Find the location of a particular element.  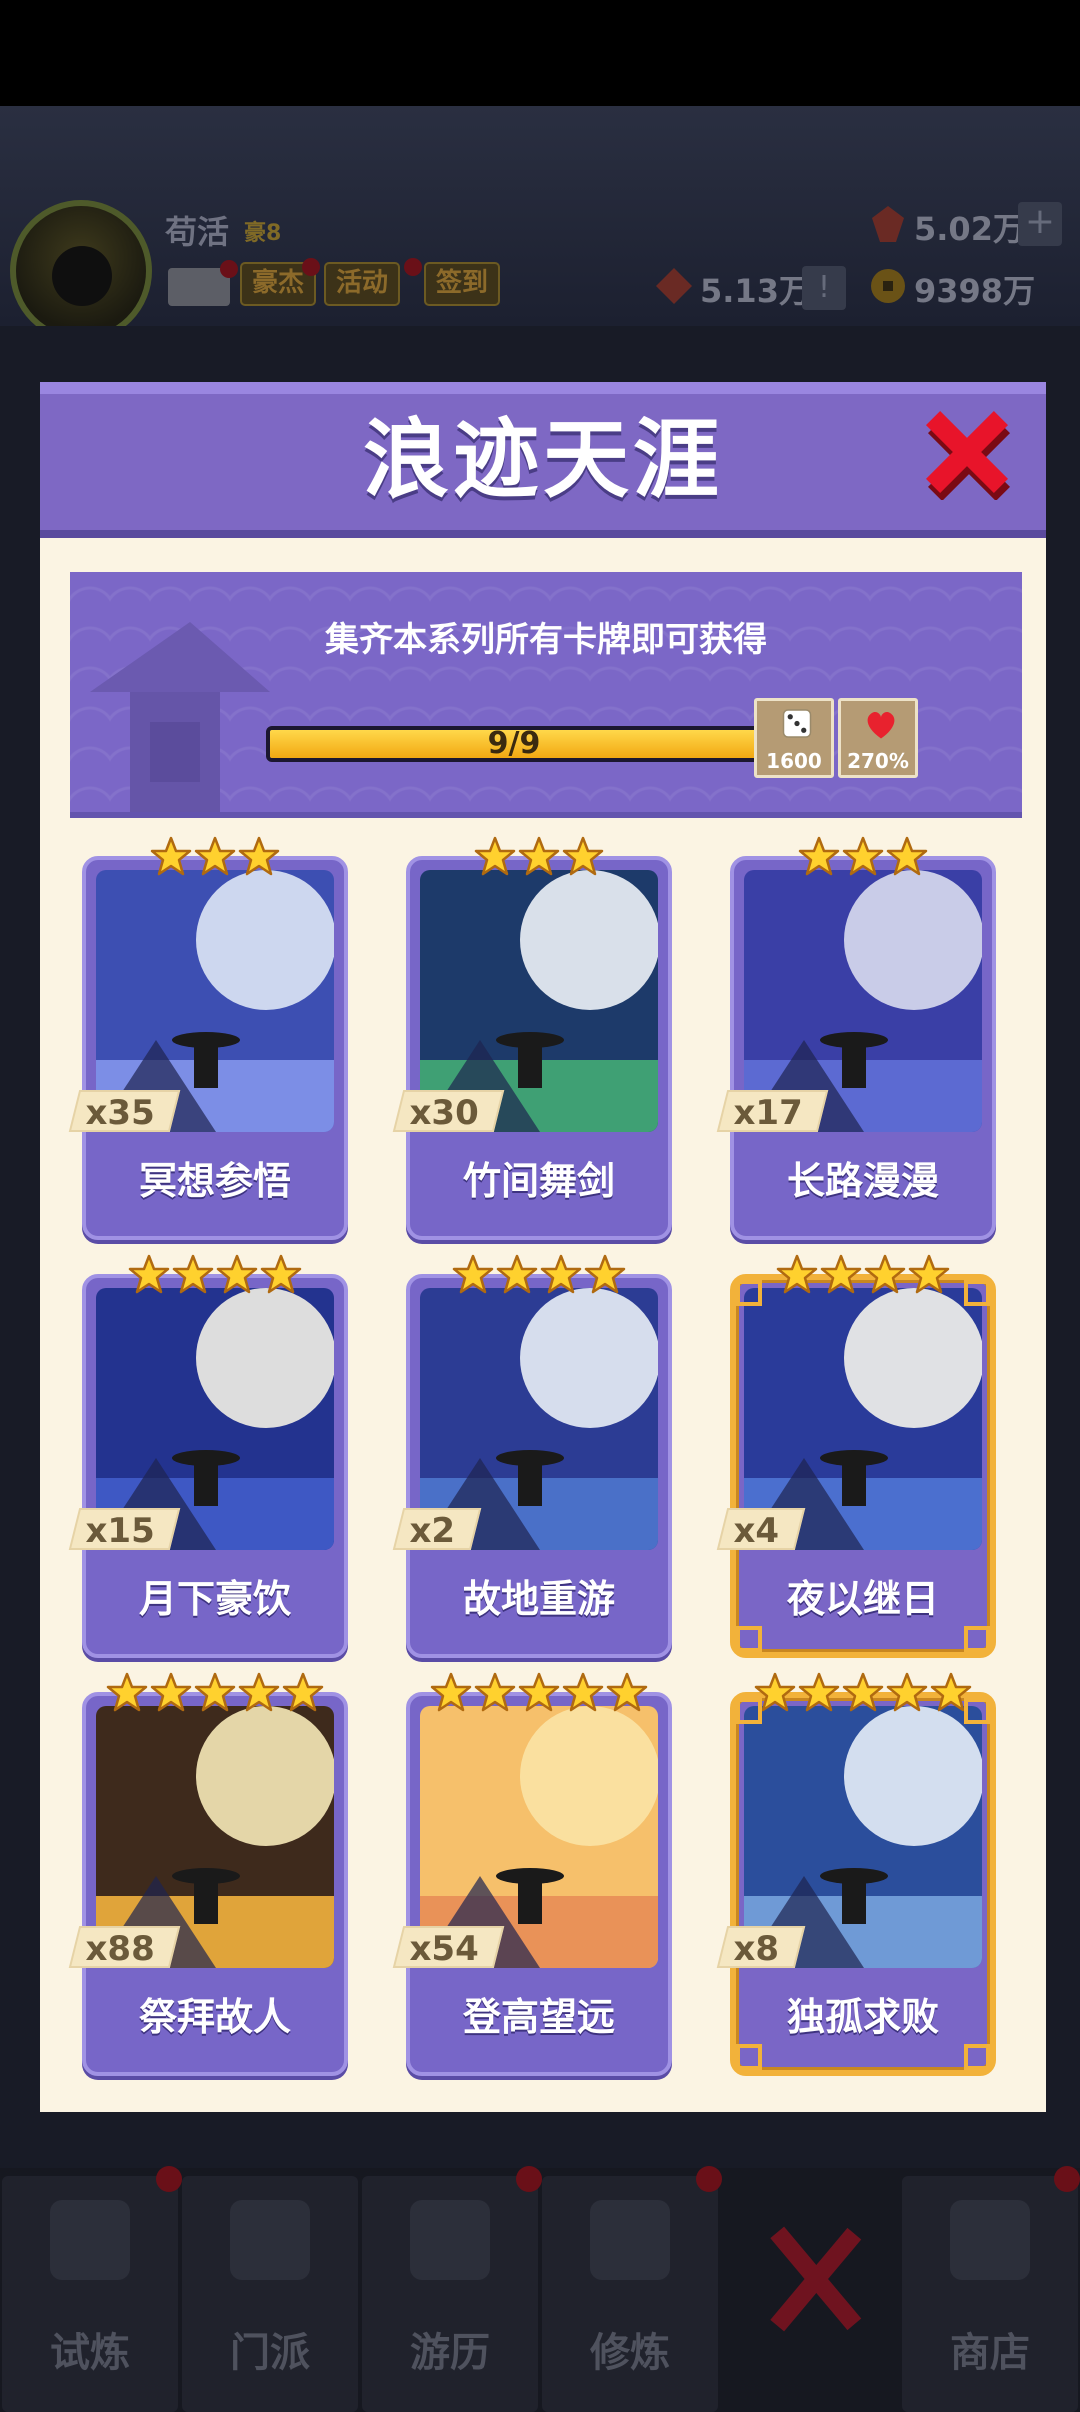

heroes-notification-dot is located at coordinates (311, 267).